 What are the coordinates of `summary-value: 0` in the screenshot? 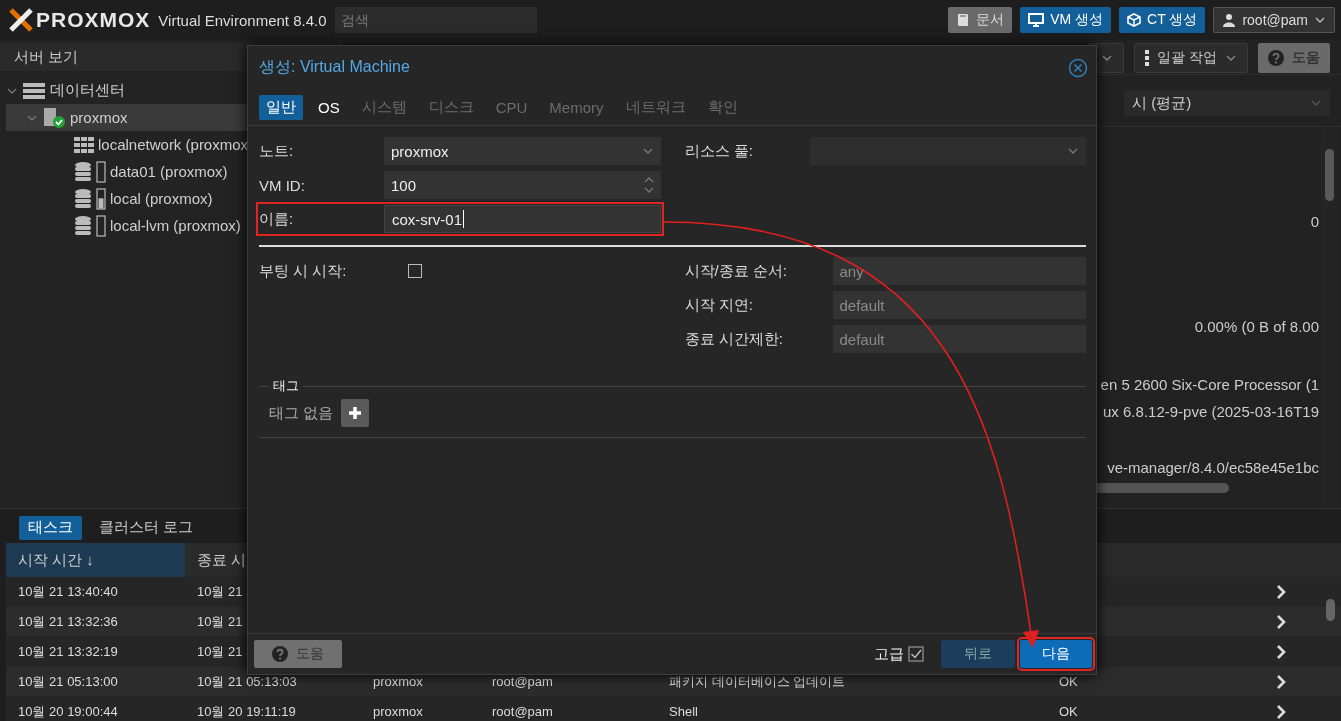 It's located at (1314, 222).